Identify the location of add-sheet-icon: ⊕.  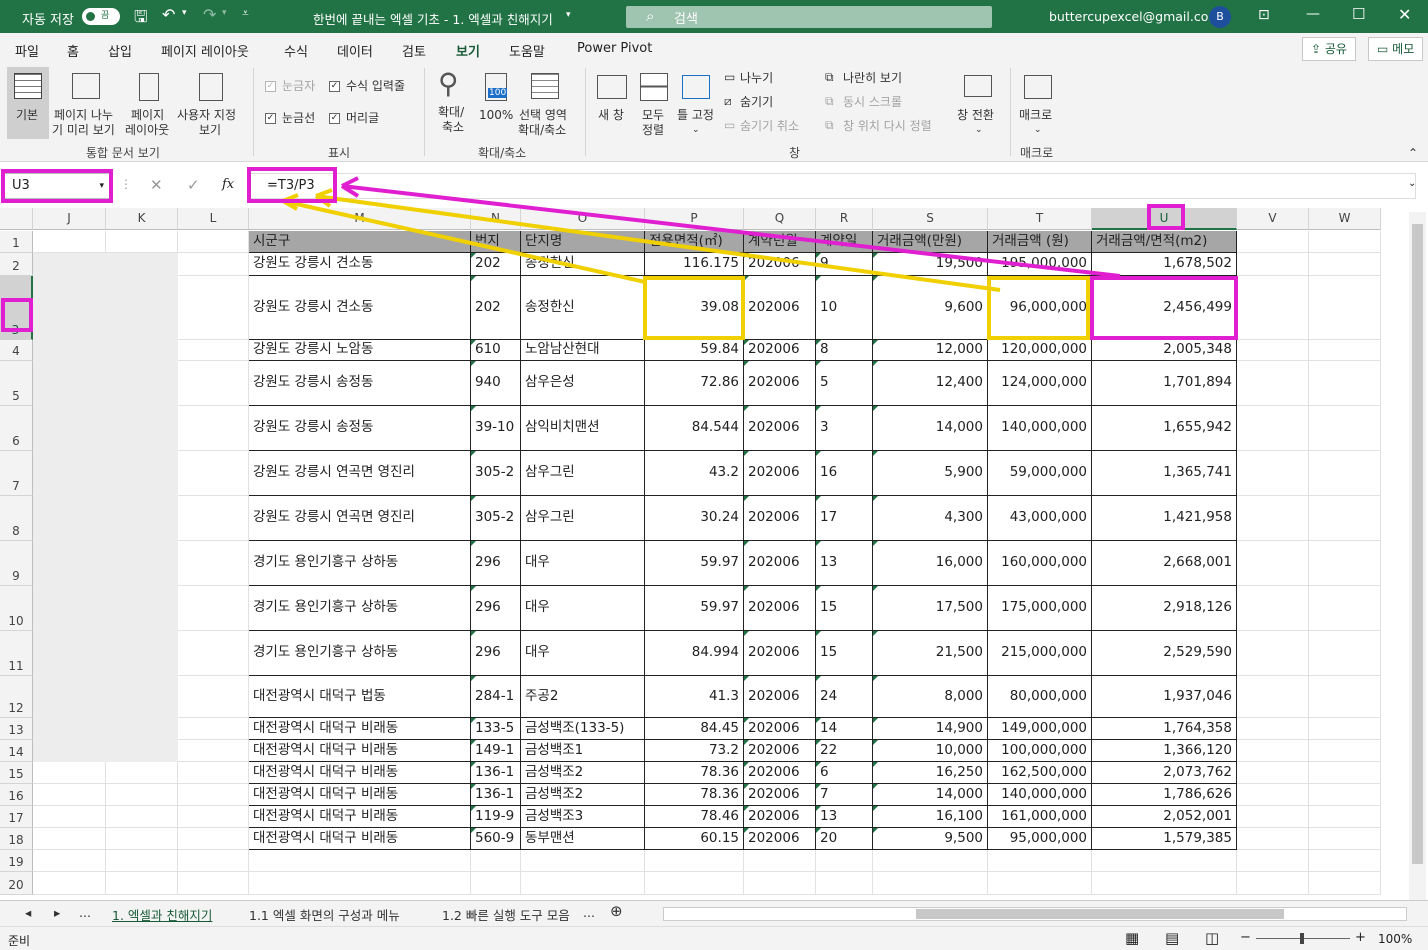
(616, 911).